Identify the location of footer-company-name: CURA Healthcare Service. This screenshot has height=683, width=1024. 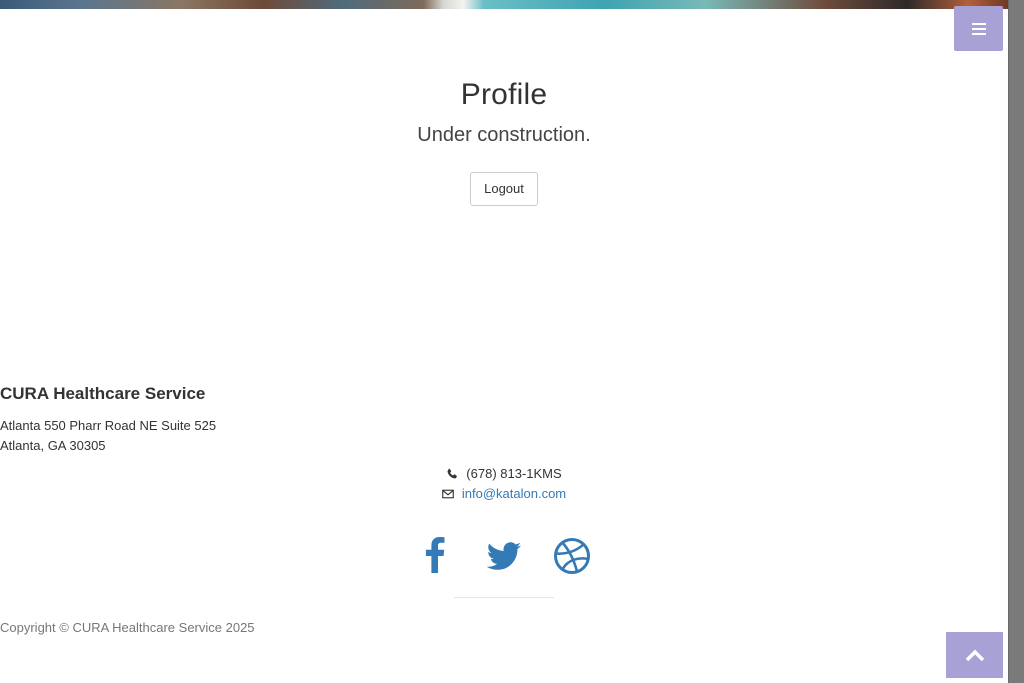
(103, 393).